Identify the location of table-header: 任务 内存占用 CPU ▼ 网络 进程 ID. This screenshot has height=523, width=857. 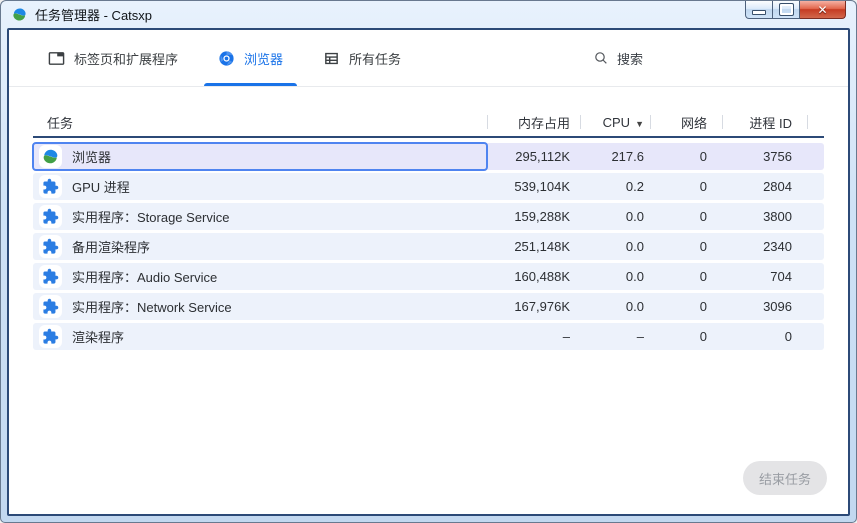
(428, 123).